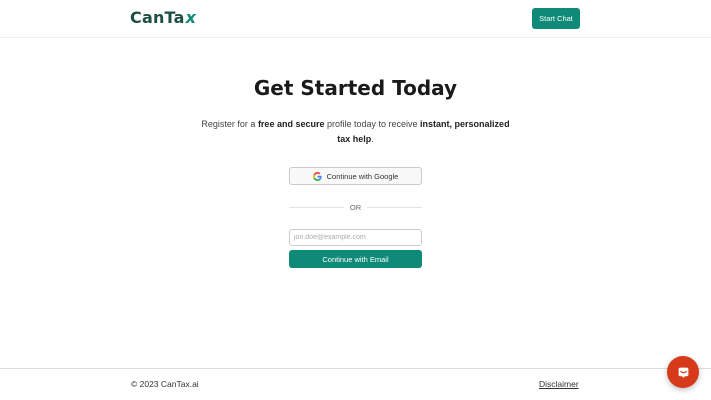 This screenshot has height=400, width=711. I want to click on chat-launcher-button, so click(683, 372).